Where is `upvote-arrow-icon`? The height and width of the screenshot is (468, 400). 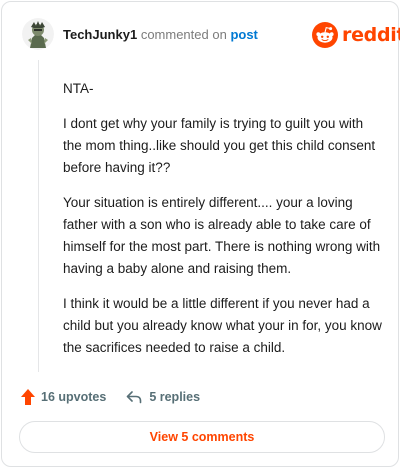
upvote-arrow-icon is located at coordinates (28, 397).